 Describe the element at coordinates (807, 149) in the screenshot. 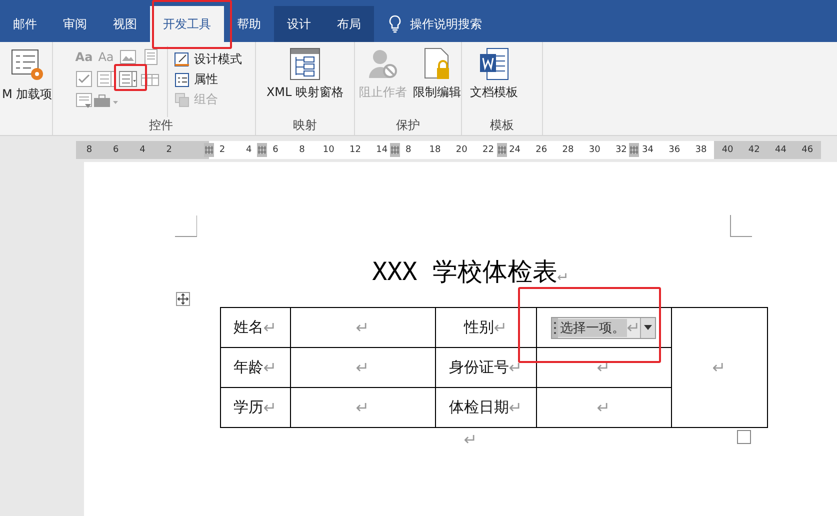

I see `ruler-number: 46` at that location.